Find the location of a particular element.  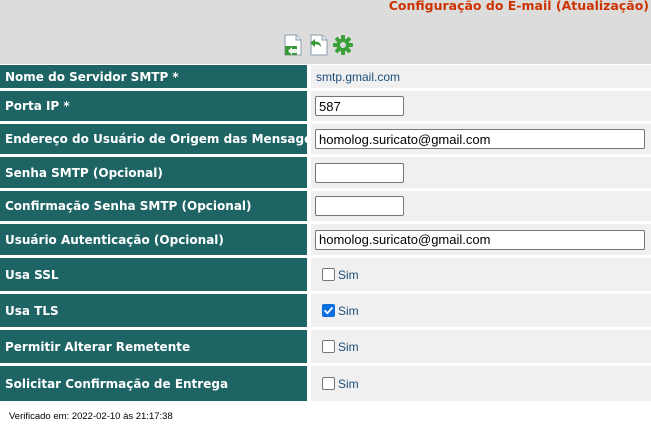

auth-user-input is located at coordinates (480, 239).